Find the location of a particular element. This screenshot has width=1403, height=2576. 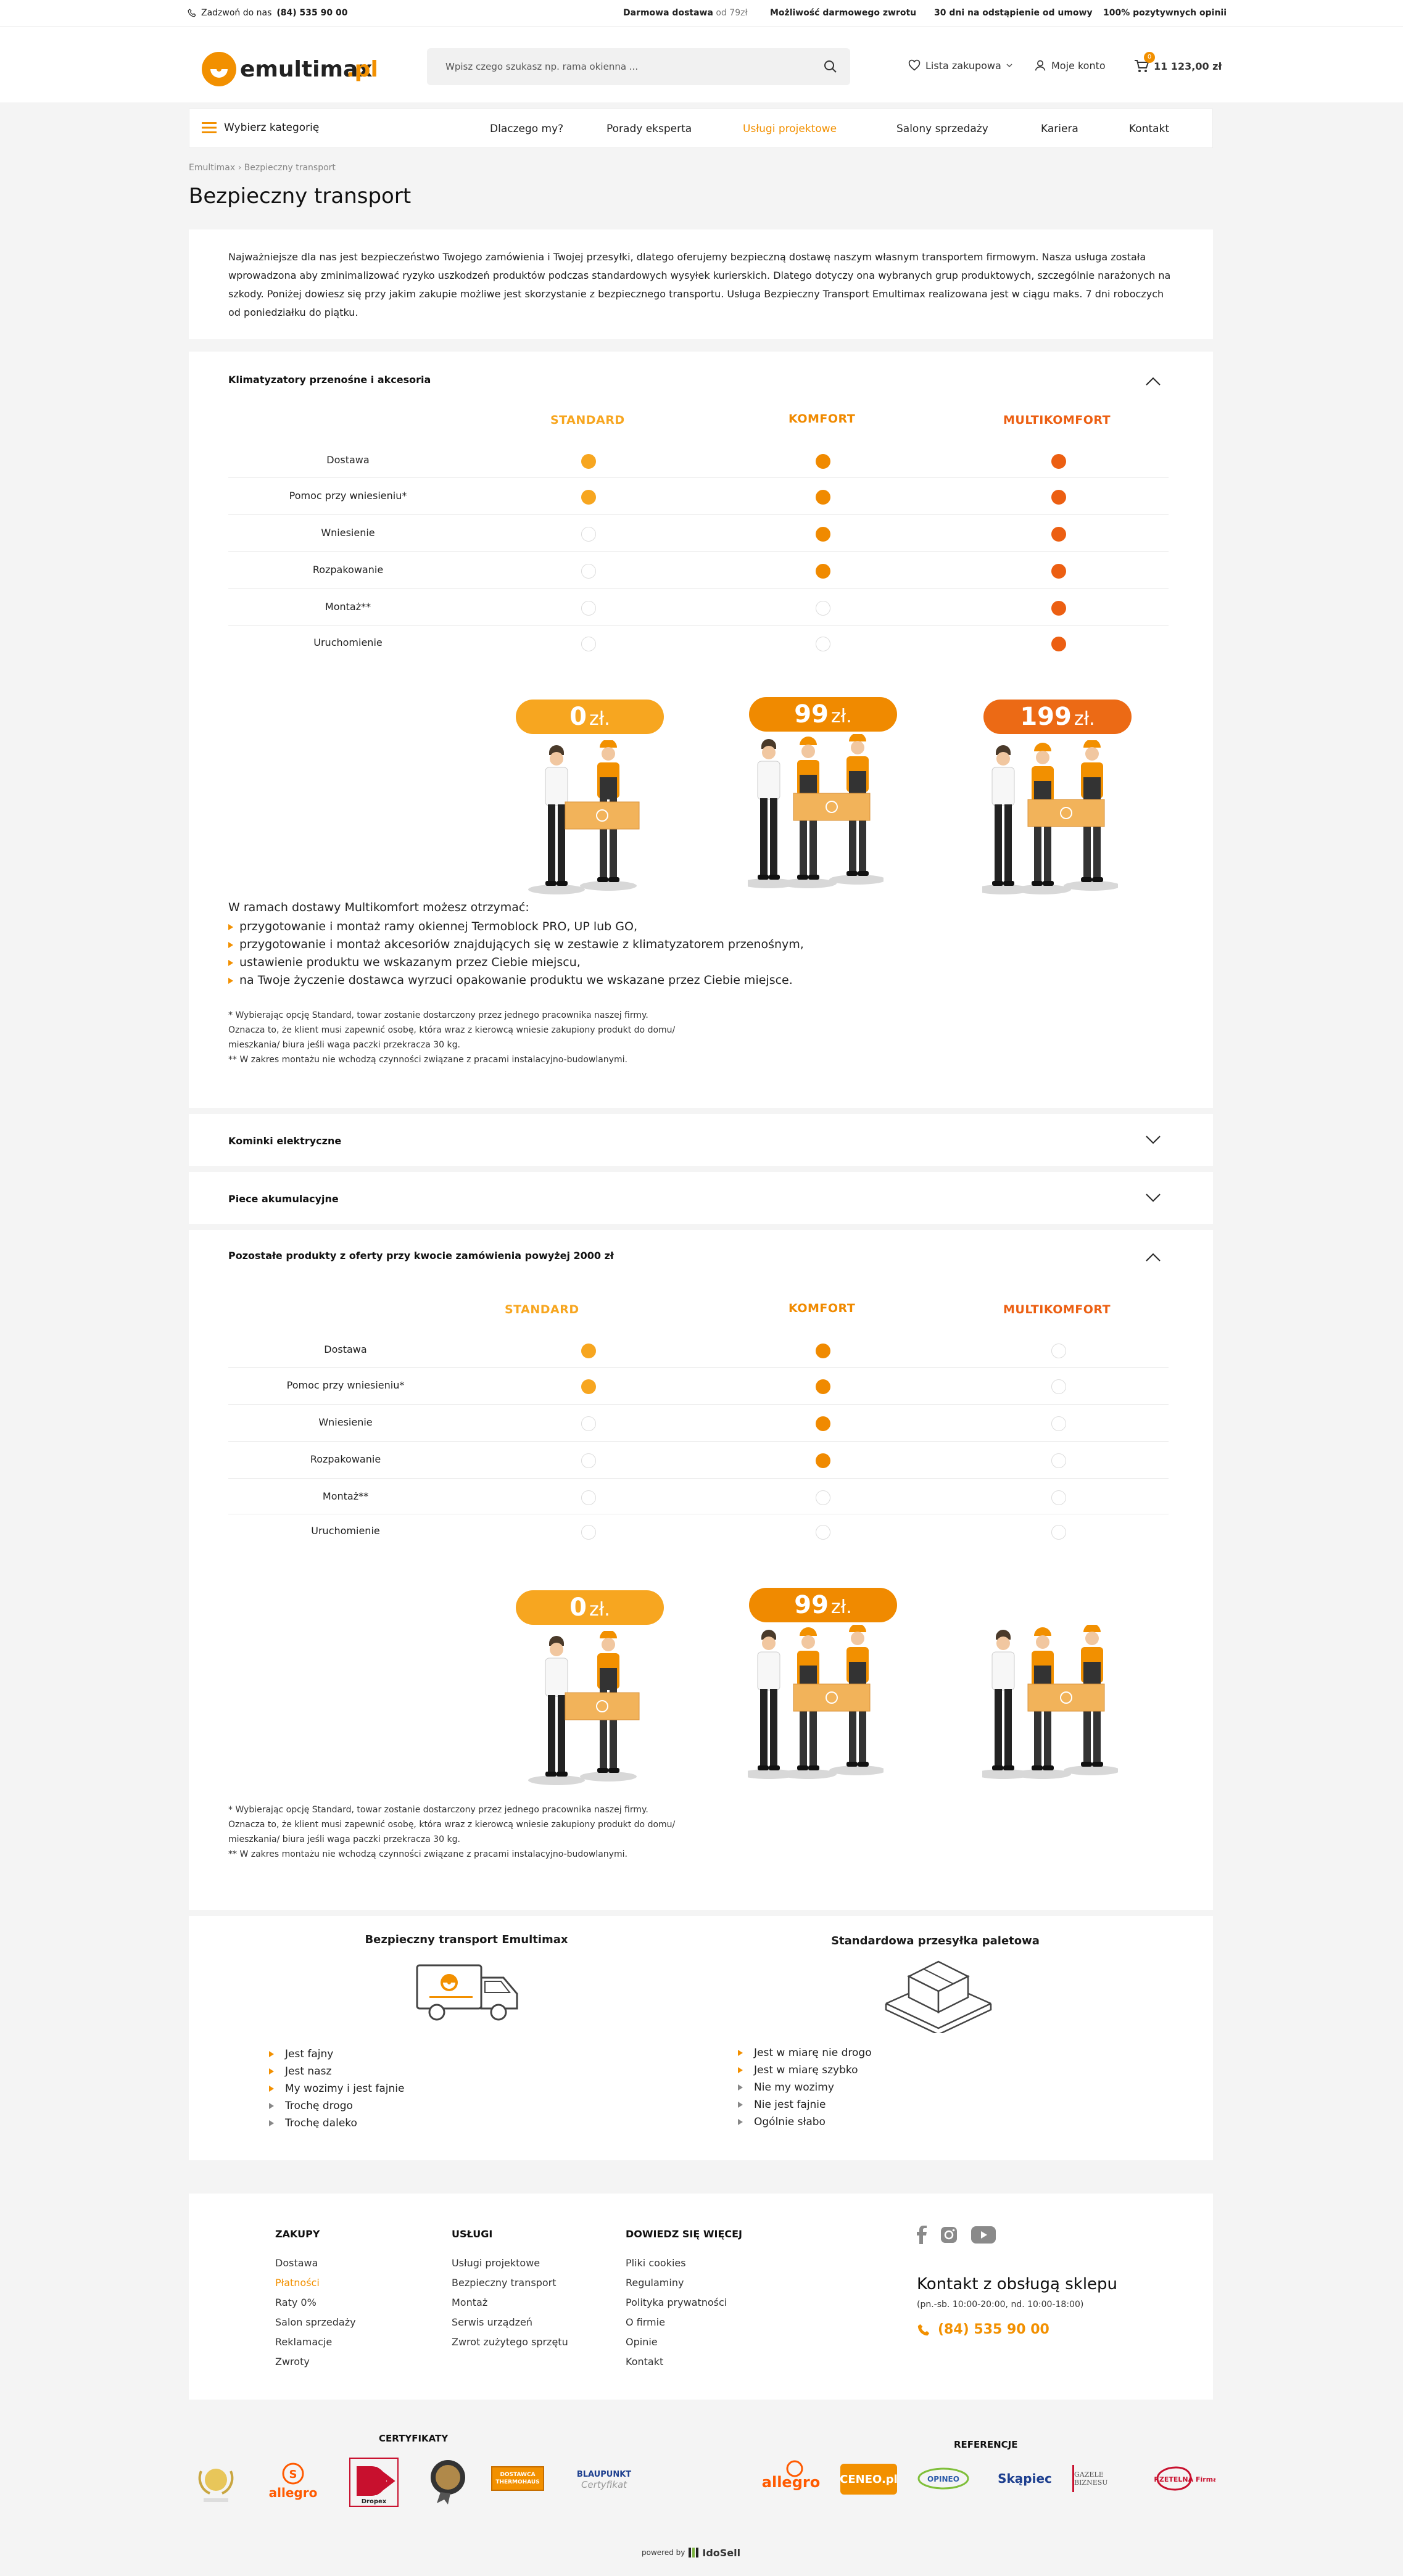

section-title: Kominki elektryczne is located at coordinates (284, 1141).